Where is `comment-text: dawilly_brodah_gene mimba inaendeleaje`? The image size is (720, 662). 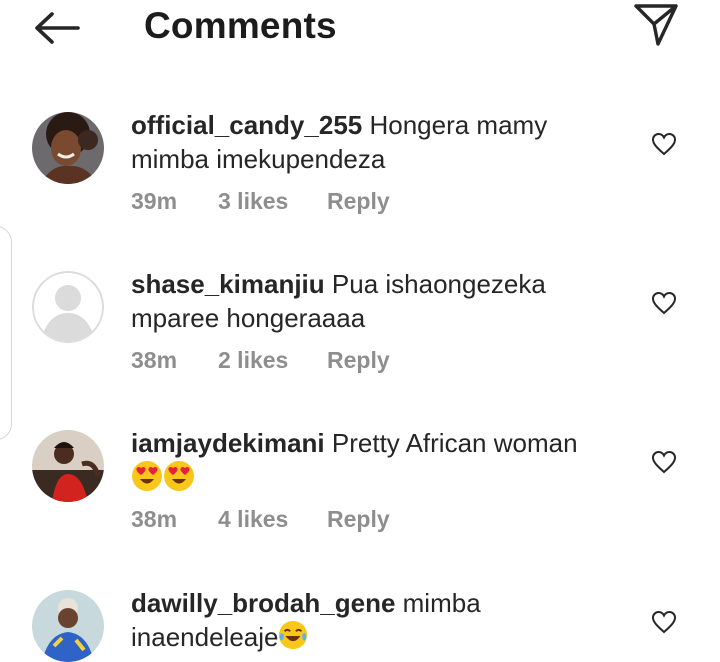 comment-text: dawilly_brodah_gene mimba inaendeleaje is located at coordinates (366, 622).